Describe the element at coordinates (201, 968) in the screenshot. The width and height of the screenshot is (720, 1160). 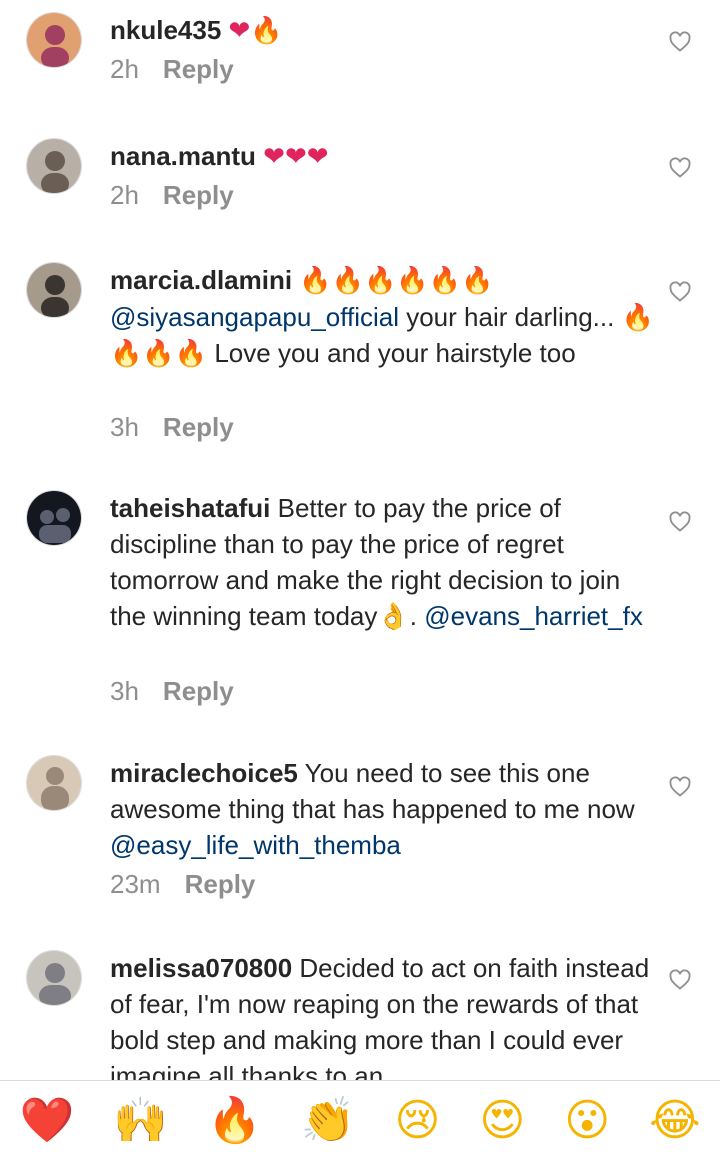
I see `comment-username: melissa070800` at that location.